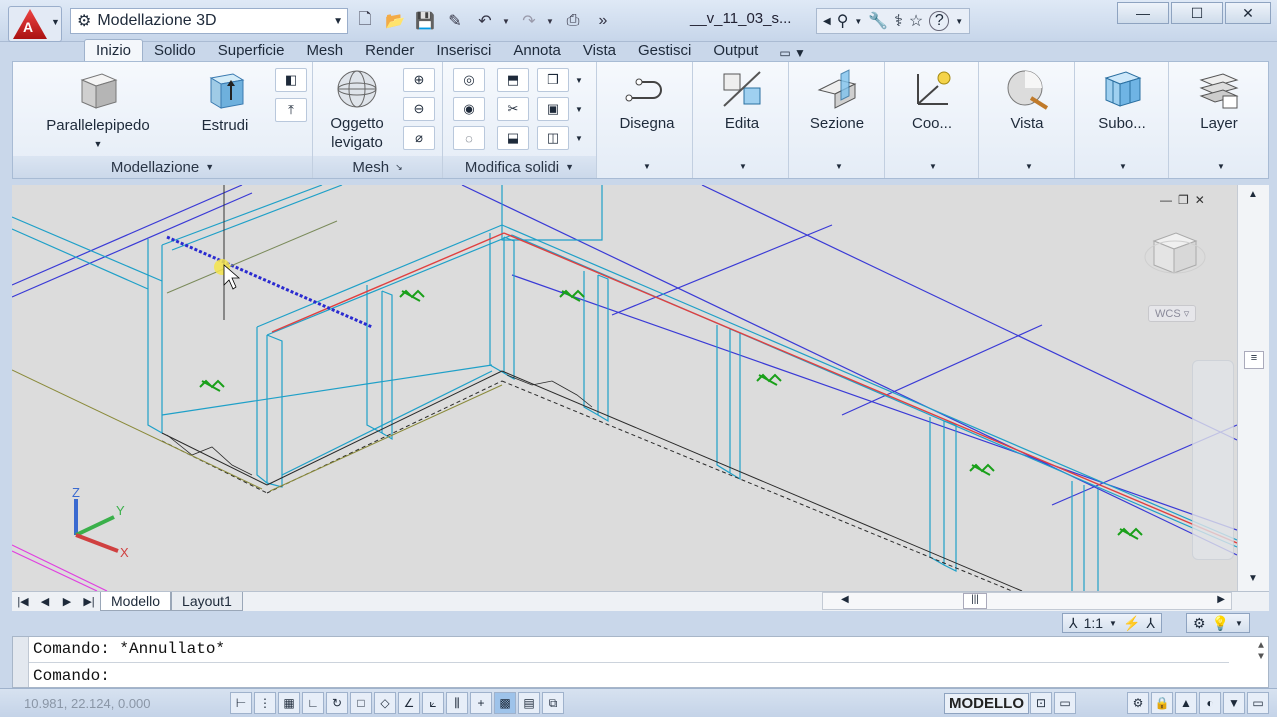 The width and height of the screenshot is (1277, 717). I want to click on panel-coordinate: Coo... ▼, so click(932, 120).